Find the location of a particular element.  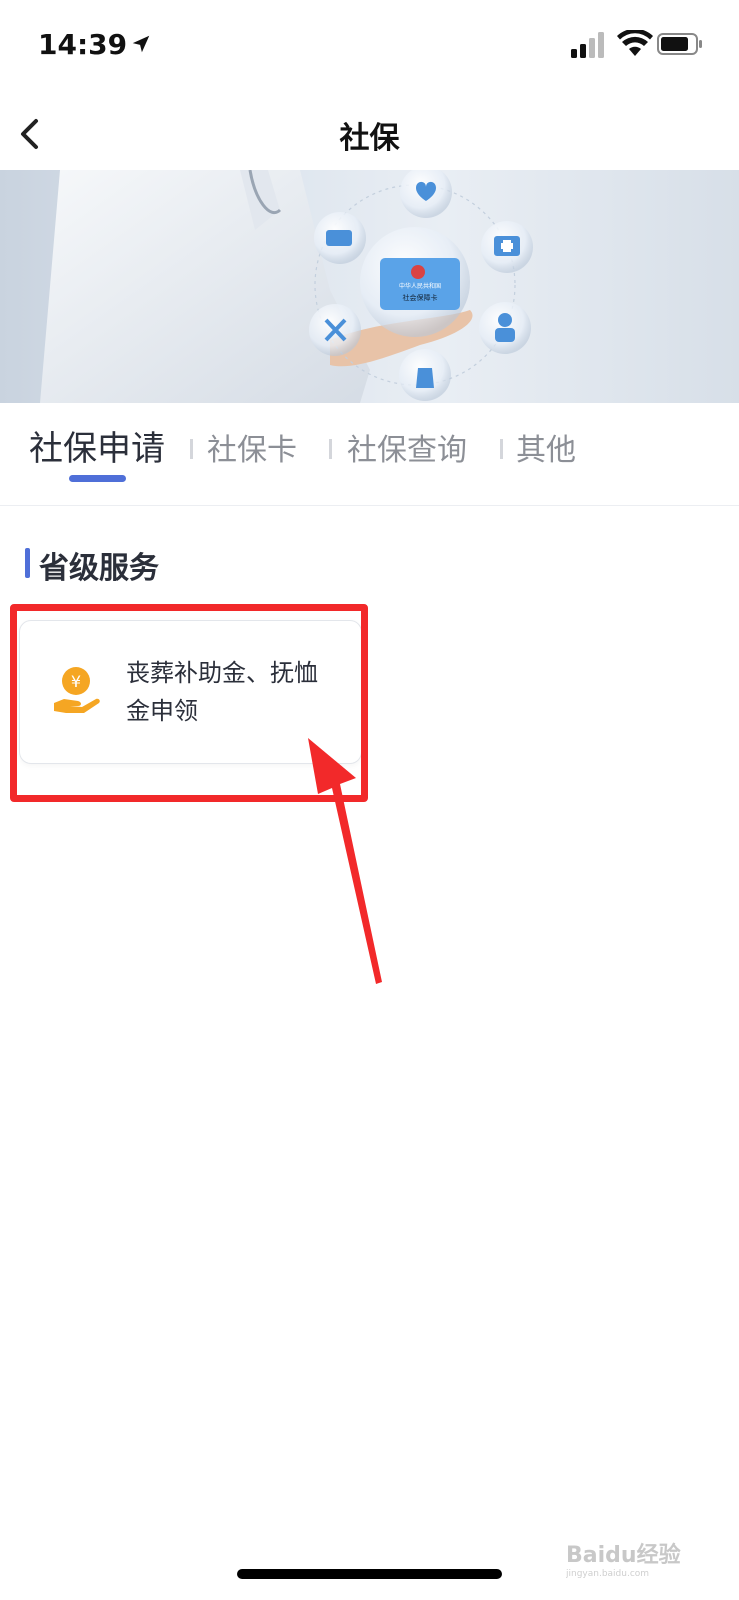

battery-icon is located at coordinates (679, 44).